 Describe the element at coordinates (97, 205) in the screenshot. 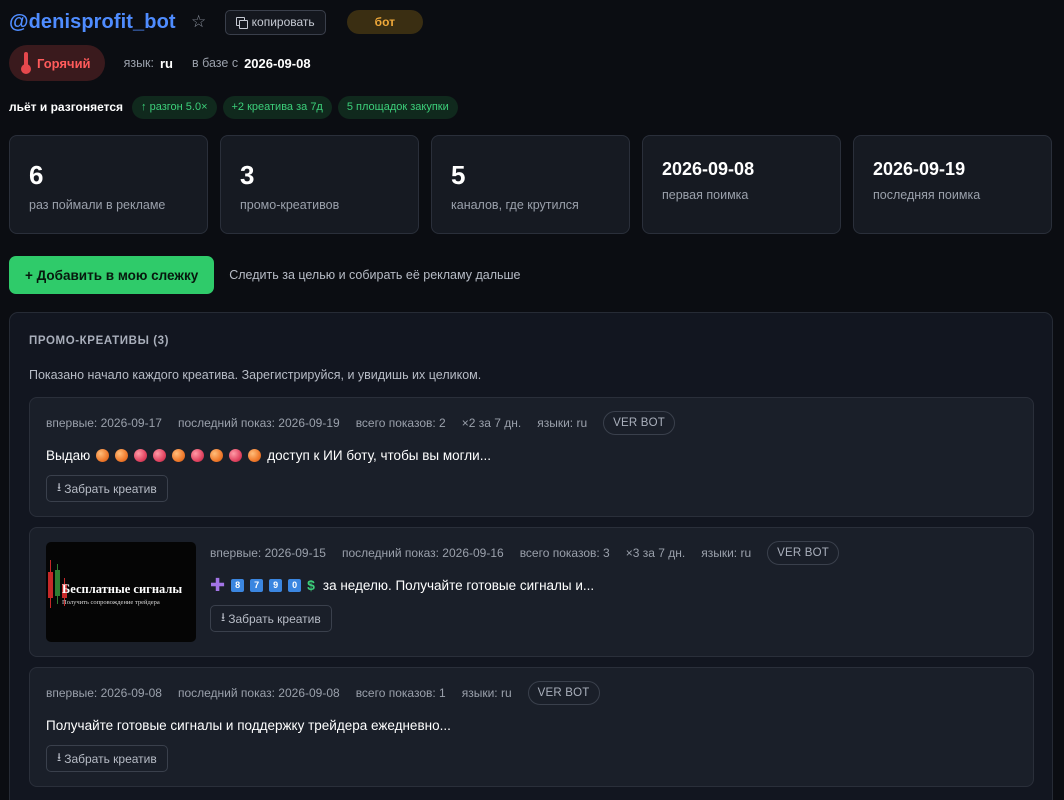

I see `stat-label: раз поймали в рекламе` at that location.